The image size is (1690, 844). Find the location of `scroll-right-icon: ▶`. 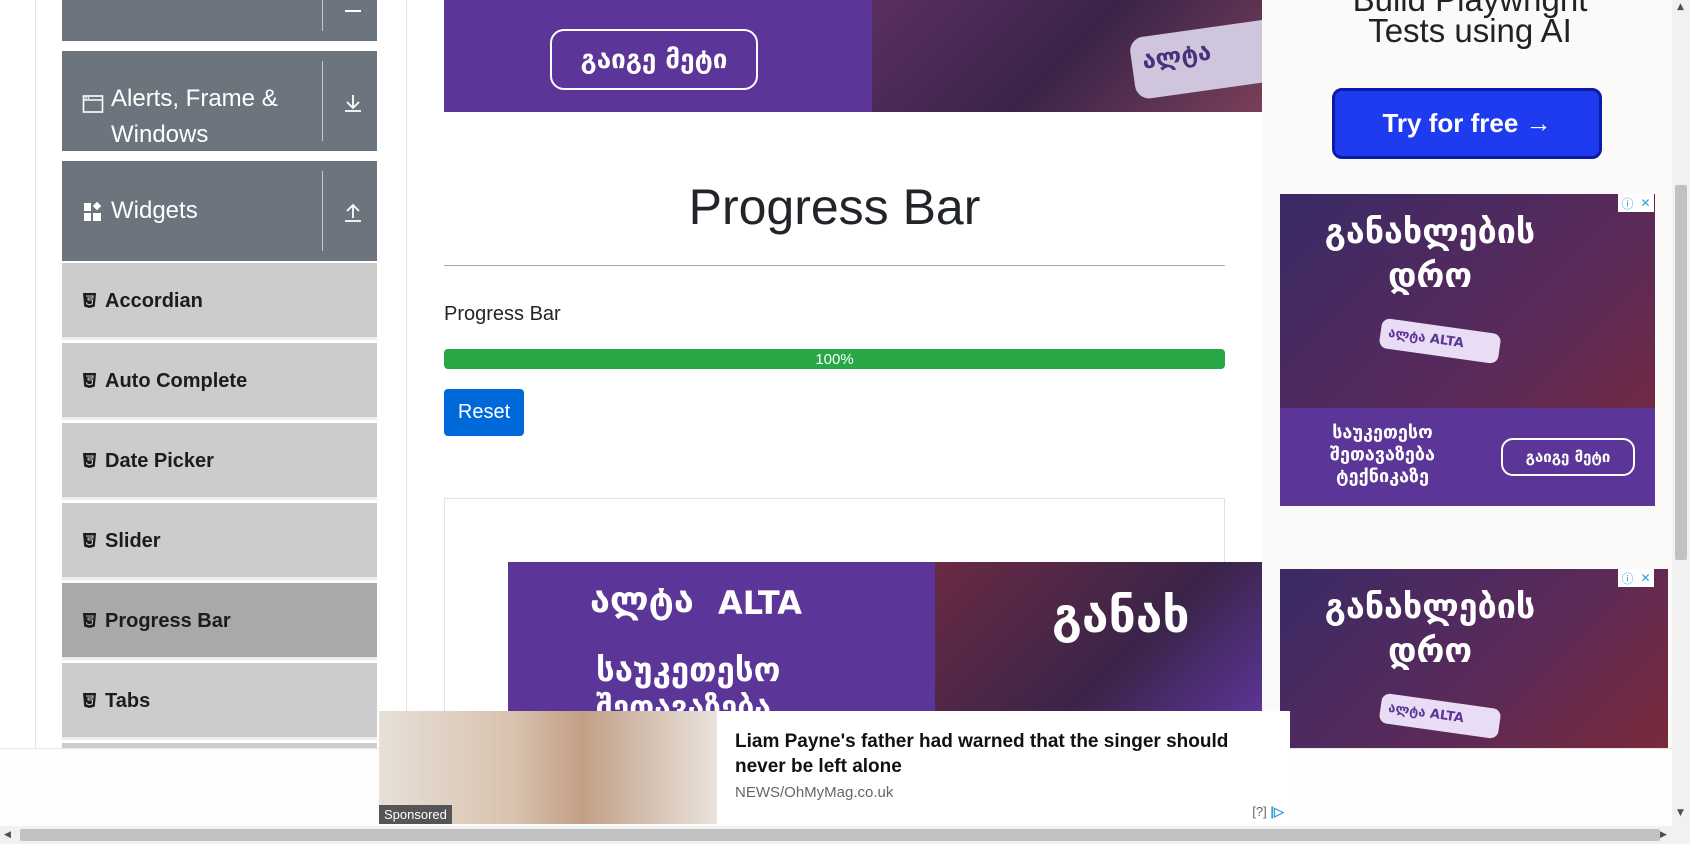

scroll-right-icon: ▶ is located at coordinates (1663, 835).